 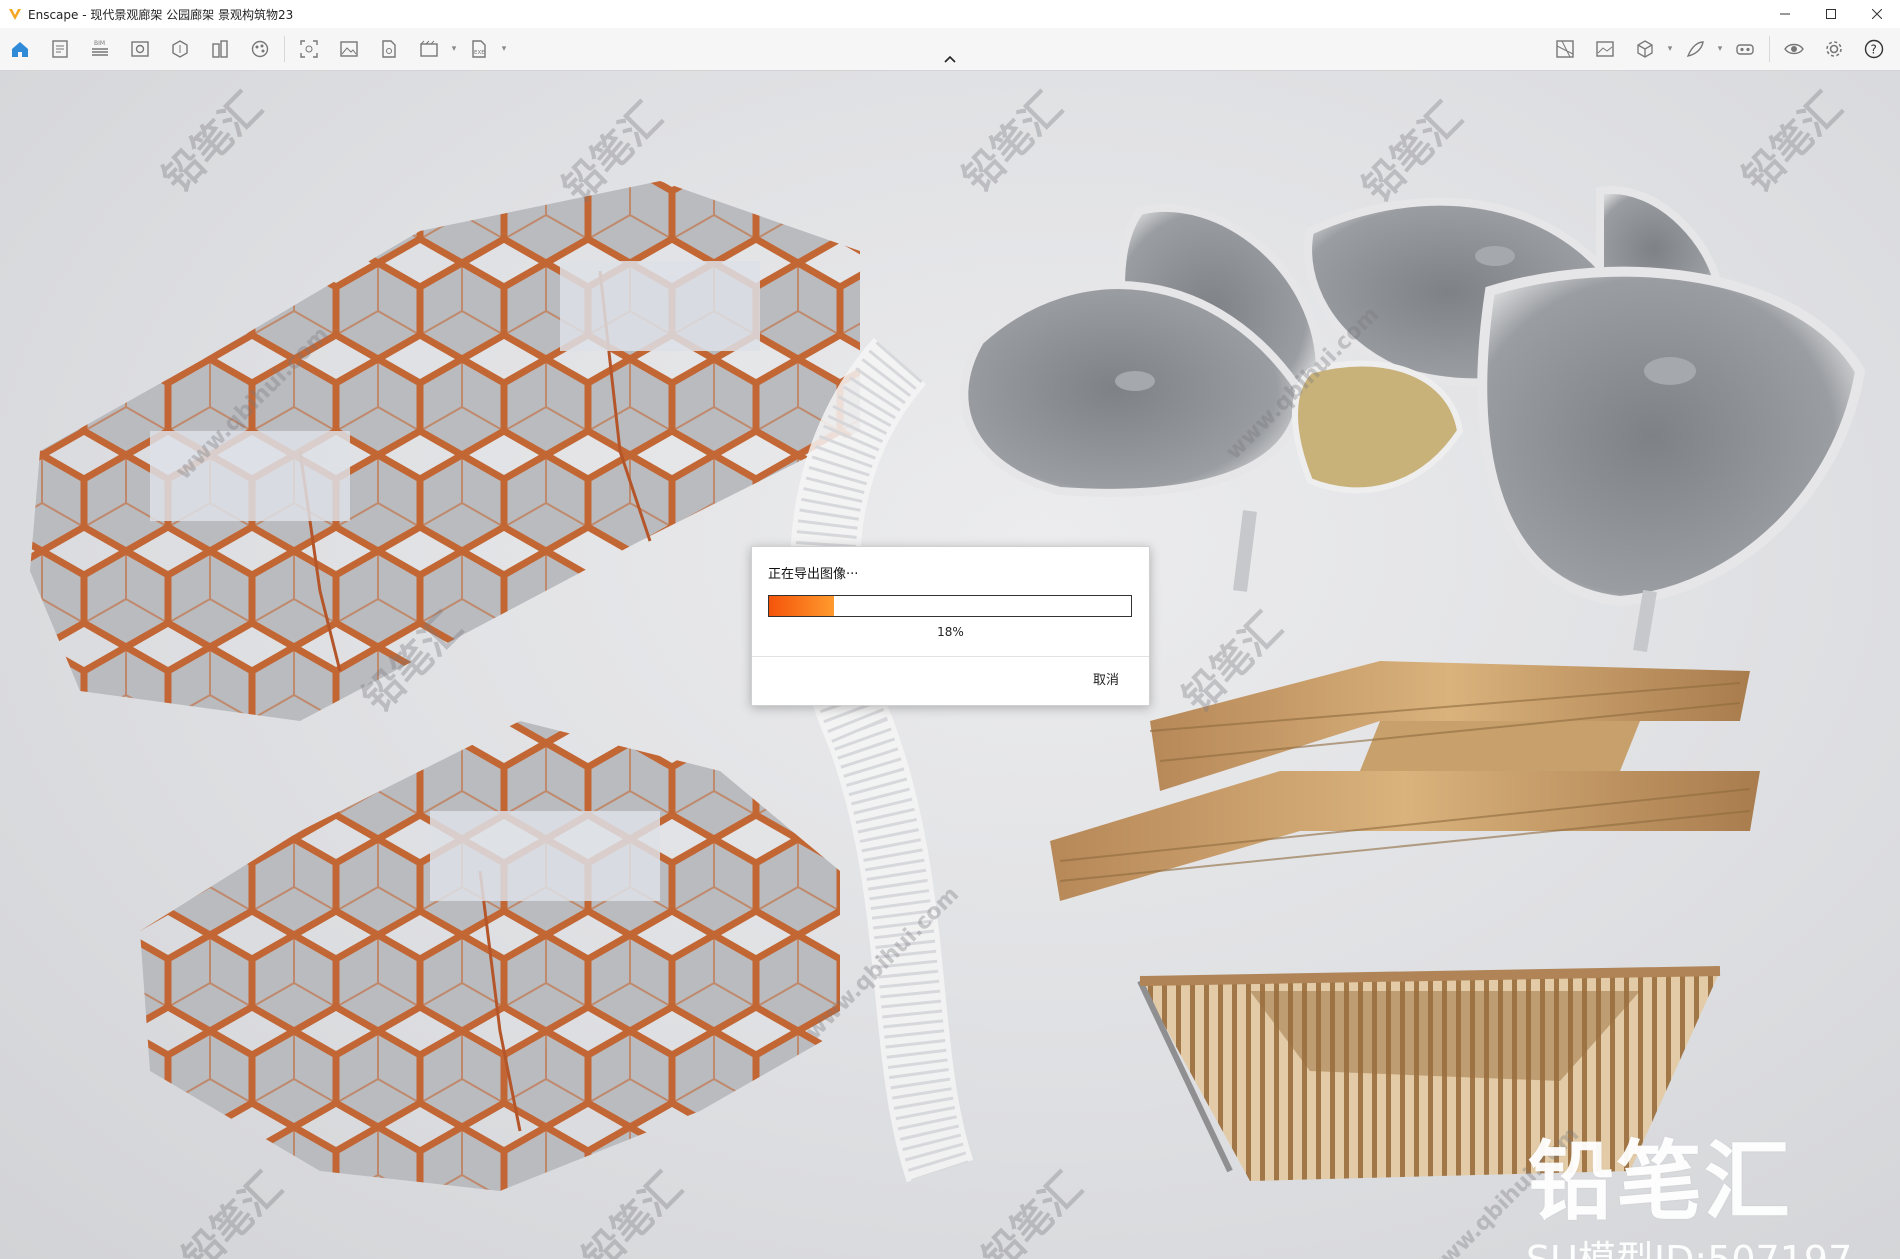 What do you see at coordinates (802, 606) in the screenshot?
I see `progress-fill` at bounding box center [802, 606].